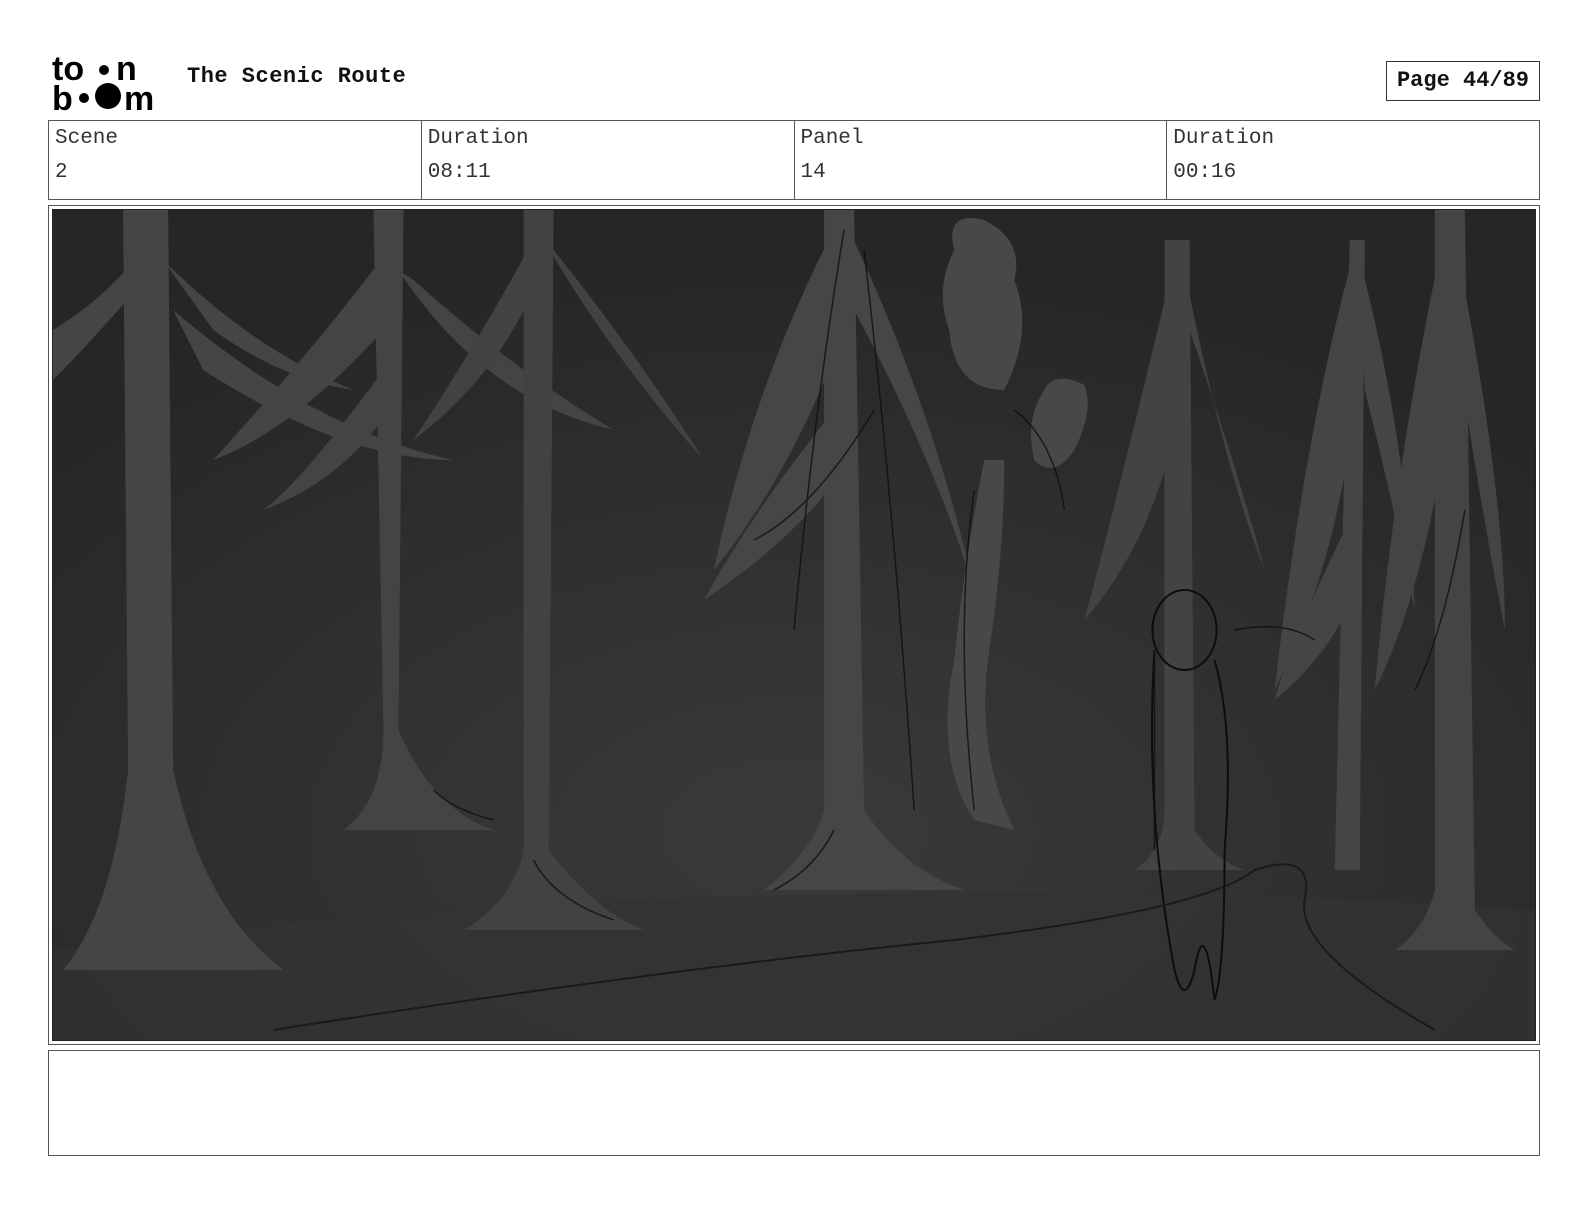 The width and height of the screenshot is (1584, 1224). What do you see at coordinates (62, 97) in the screenshot?
I see `logo-text-b: b` at bounding box center [62, 97].